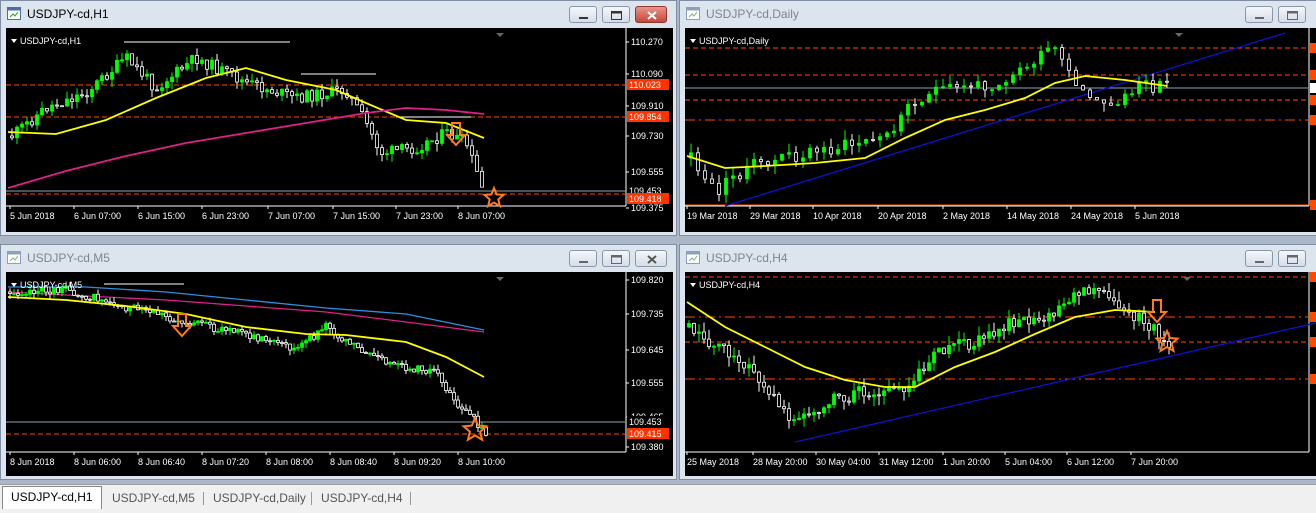 The height and width of the screenshot is (513, 1316). Describe the element at coordinates (966, 462) in the screenshot. I see `time-label: 1 Jun 20:00` at that location.